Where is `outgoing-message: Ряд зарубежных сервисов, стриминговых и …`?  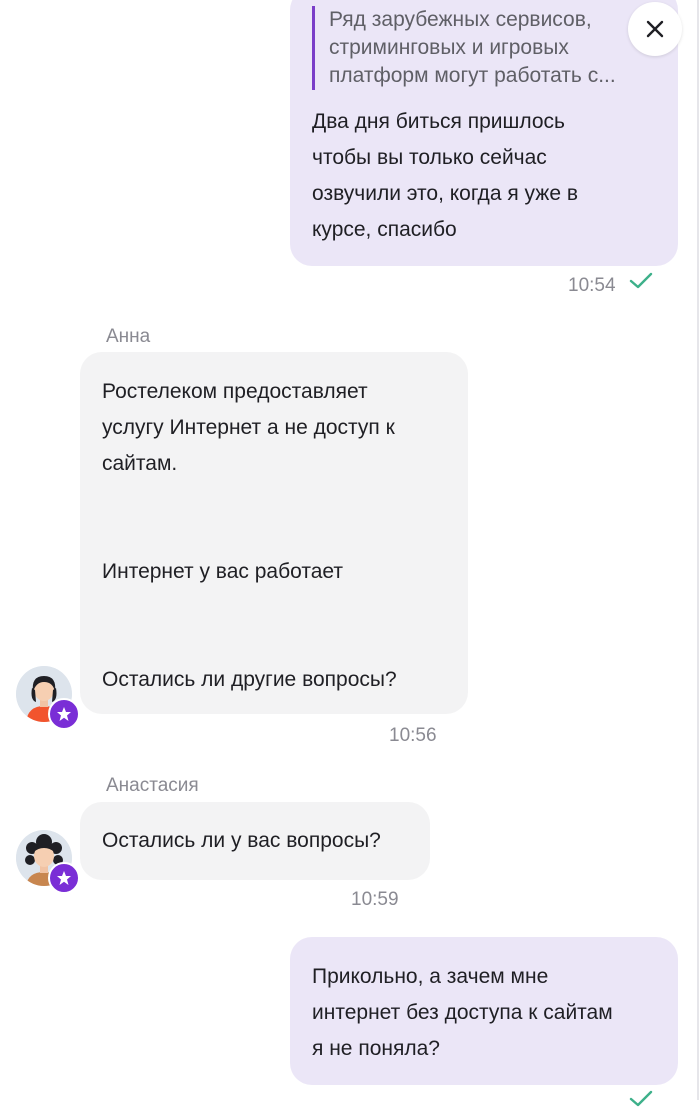 outgoing-message: Ряд зарубежных сервисов, стриминговых и … is located at coordinates (484, 133).